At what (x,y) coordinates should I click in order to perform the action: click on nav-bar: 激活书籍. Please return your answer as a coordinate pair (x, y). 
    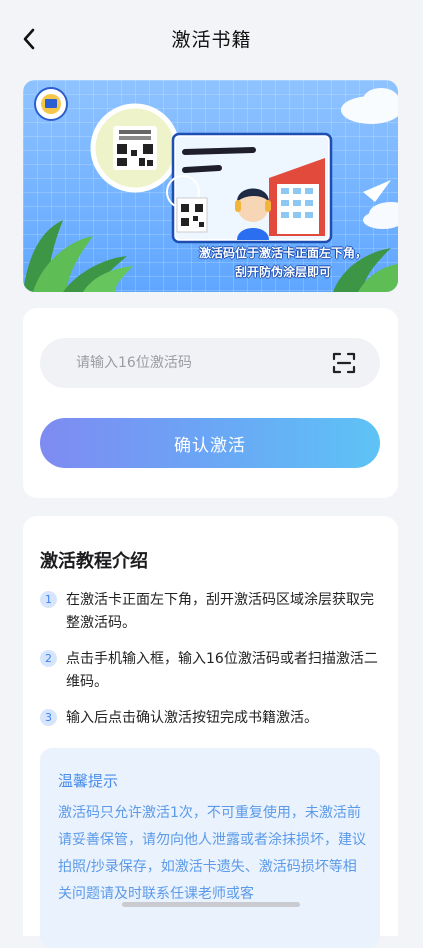
    Looking at the image, I should click on (211, 38).